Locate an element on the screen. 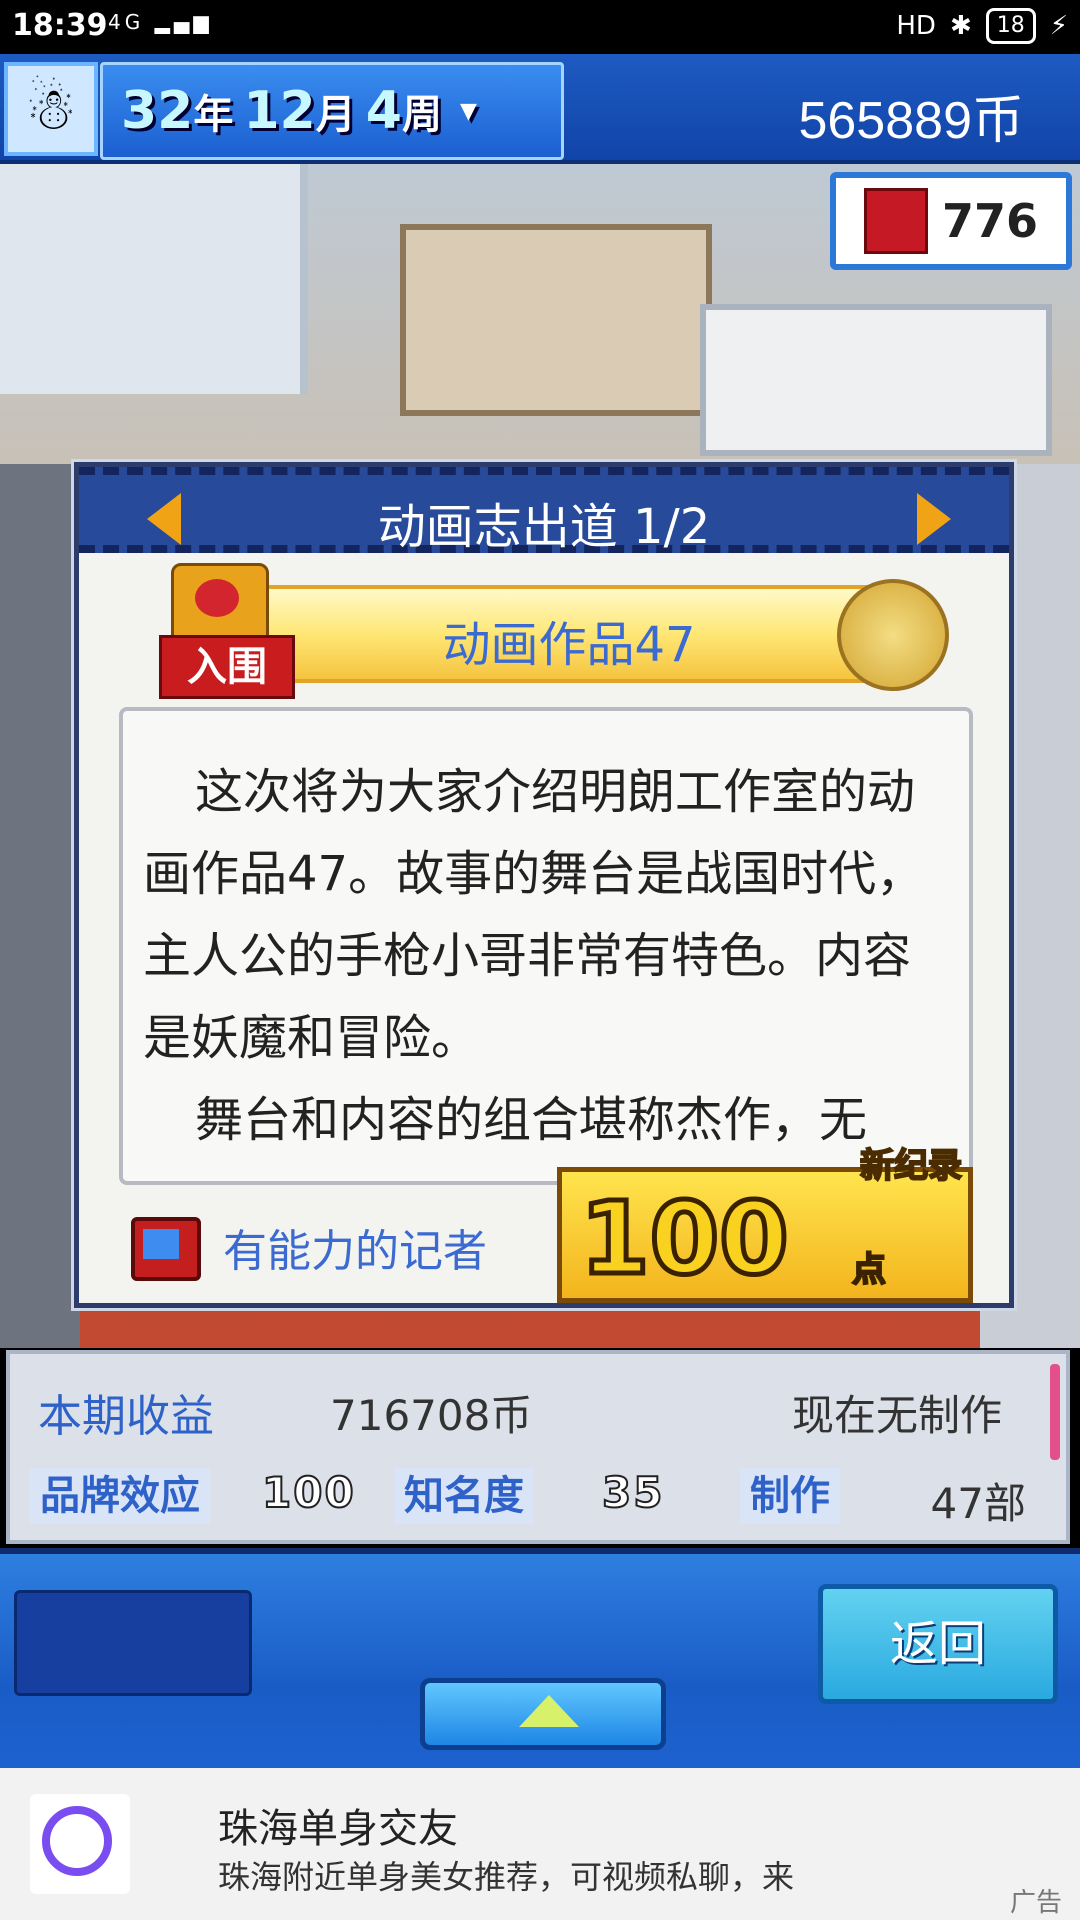 This screenshot has height=1920, width=1080. dialog-title: 动画志出道 1/2 is located at coordinates (544, 527).